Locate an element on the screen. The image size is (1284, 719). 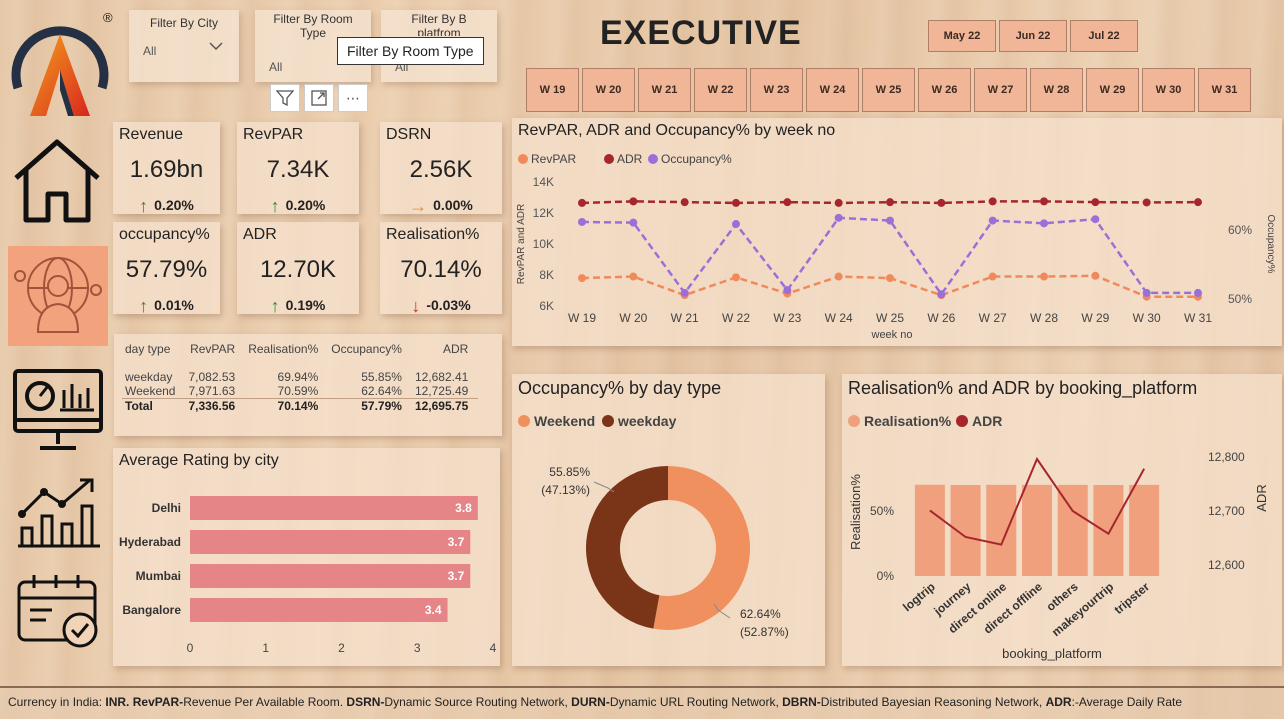
x-tick-label: W 22 is located at coordinates (736, 318).